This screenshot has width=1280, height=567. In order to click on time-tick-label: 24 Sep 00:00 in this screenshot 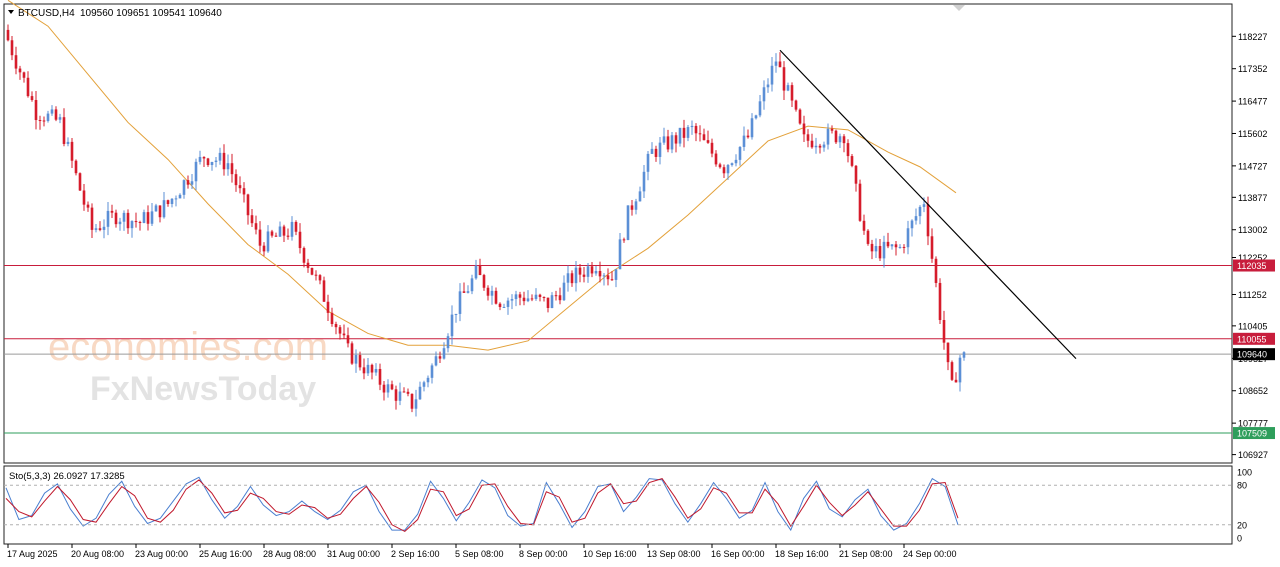, I will do `click(930, 554)`.